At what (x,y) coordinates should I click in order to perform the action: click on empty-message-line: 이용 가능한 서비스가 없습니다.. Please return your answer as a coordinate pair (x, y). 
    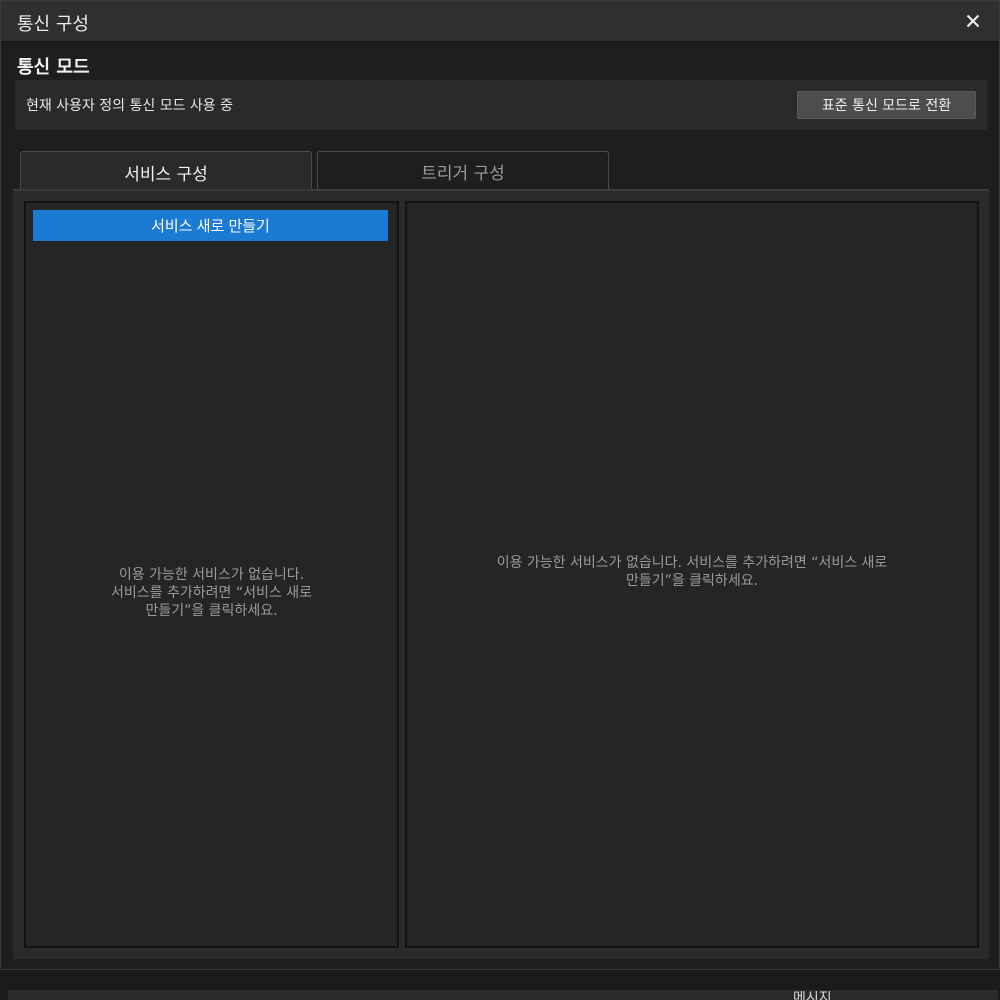
    Looking at the image, I should click on (211, 575).